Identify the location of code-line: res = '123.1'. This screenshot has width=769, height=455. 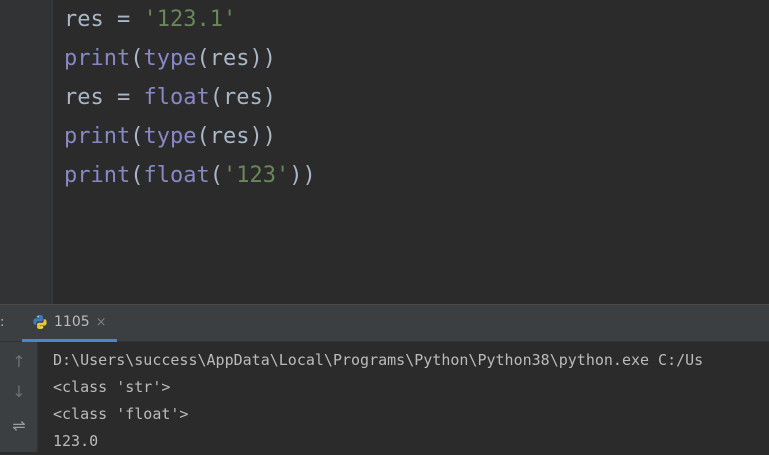
(190, 19).